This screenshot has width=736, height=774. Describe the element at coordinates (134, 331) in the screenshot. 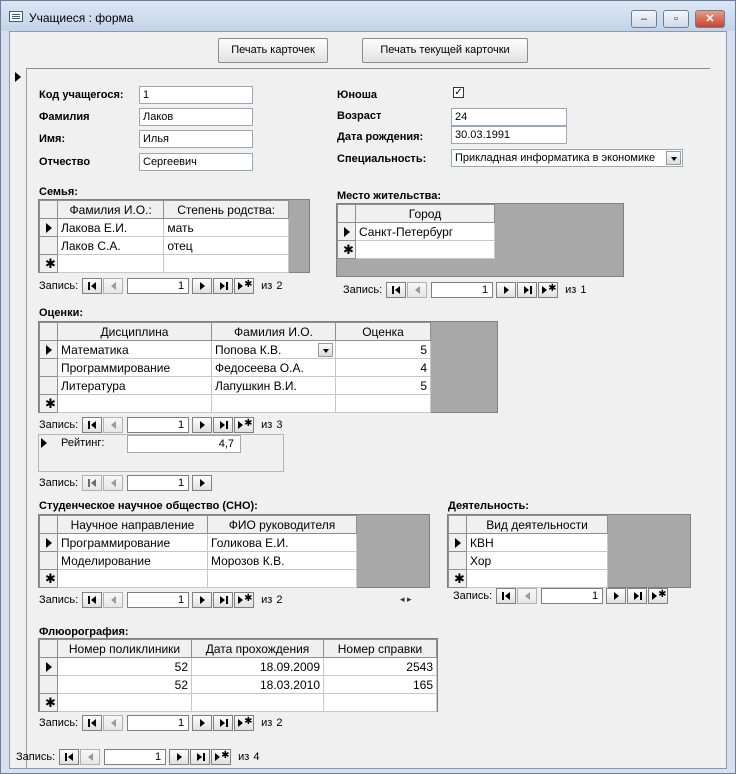

I see `column-header: Дисциплина` at that location.